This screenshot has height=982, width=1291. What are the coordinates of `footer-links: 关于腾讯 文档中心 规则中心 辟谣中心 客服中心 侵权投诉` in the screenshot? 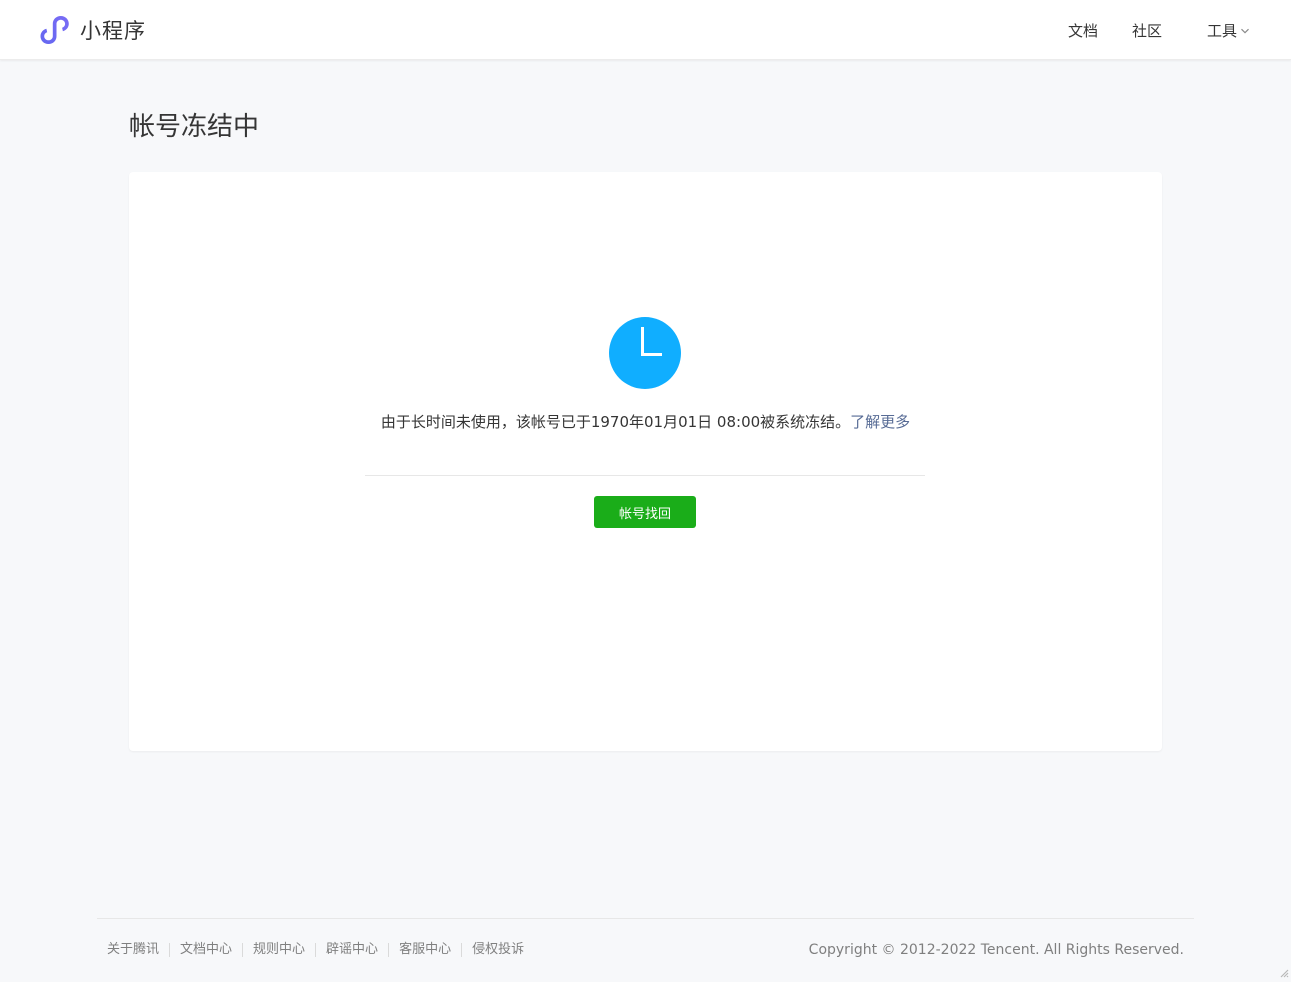 It's located at (315, 950).